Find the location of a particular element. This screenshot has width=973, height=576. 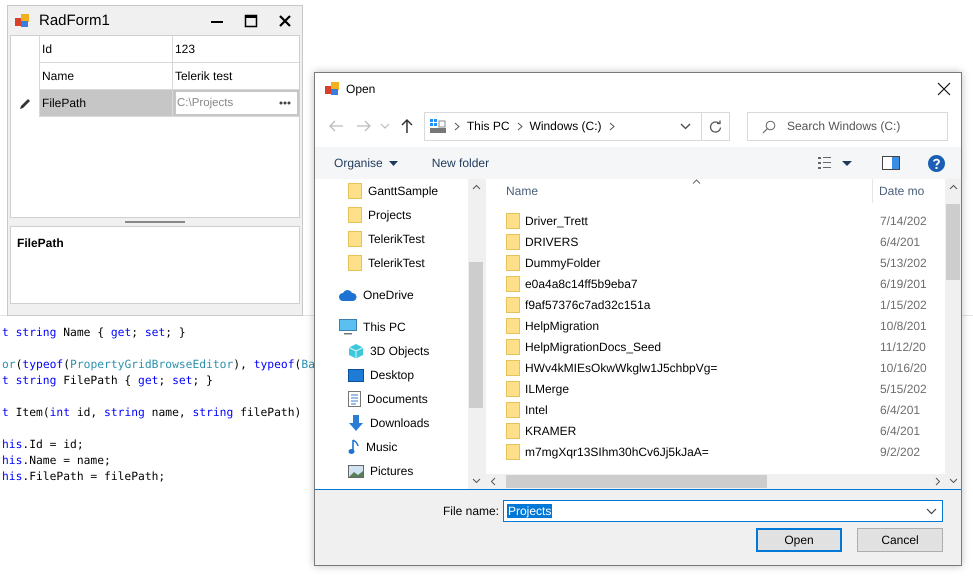

dialog-title: Open is located at coordinates (361, 89).